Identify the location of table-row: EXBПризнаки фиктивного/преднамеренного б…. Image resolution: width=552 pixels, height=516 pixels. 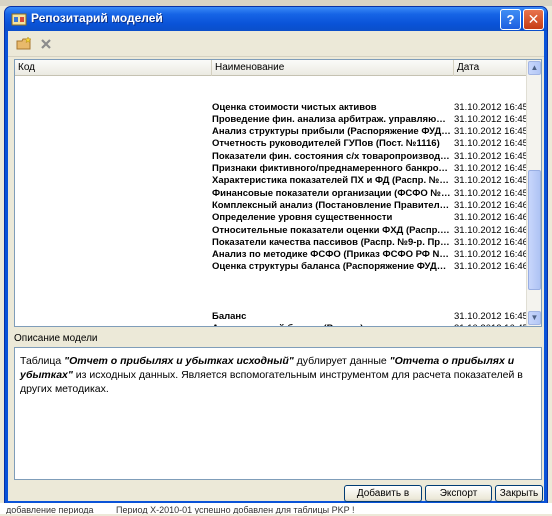
(278, 169).